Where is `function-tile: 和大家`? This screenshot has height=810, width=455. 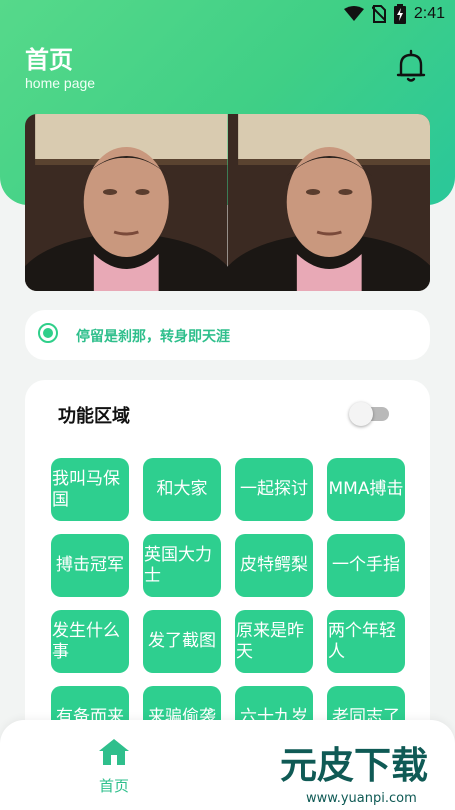 function-tile: 和大家 is located at coordinates (182, 489).